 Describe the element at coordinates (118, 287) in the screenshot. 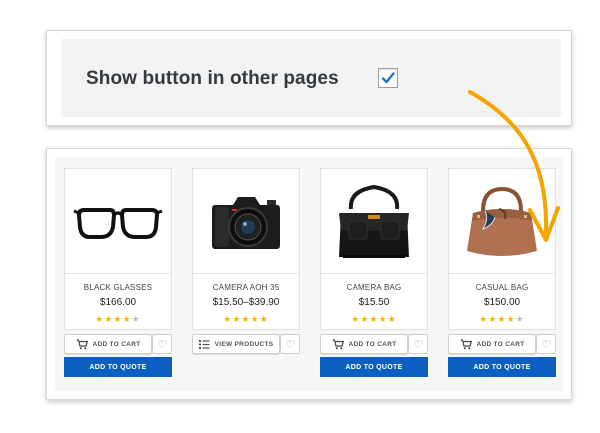

I see `product-name: BLACK GLASSES` at that location.